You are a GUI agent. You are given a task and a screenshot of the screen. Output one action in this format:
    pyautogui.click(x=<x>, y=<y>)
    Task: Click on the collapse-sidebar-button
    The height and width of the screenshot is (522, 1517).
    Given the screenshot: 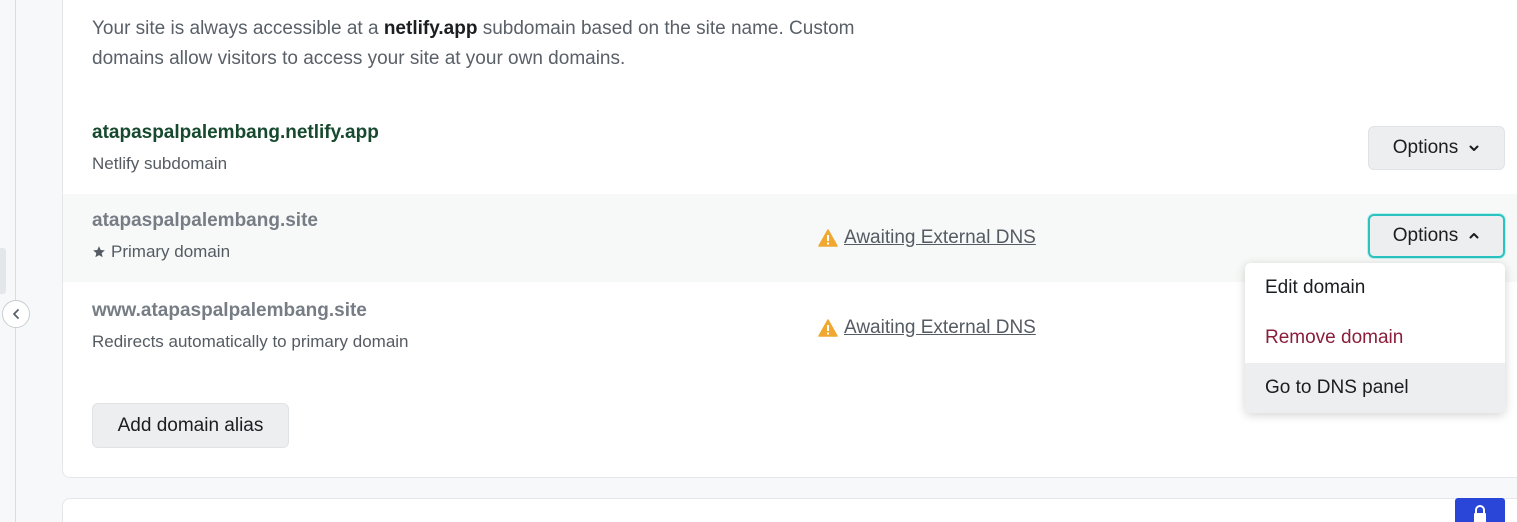 What is the action you would take?
    pyautogui.click(x=16, y=314)
    